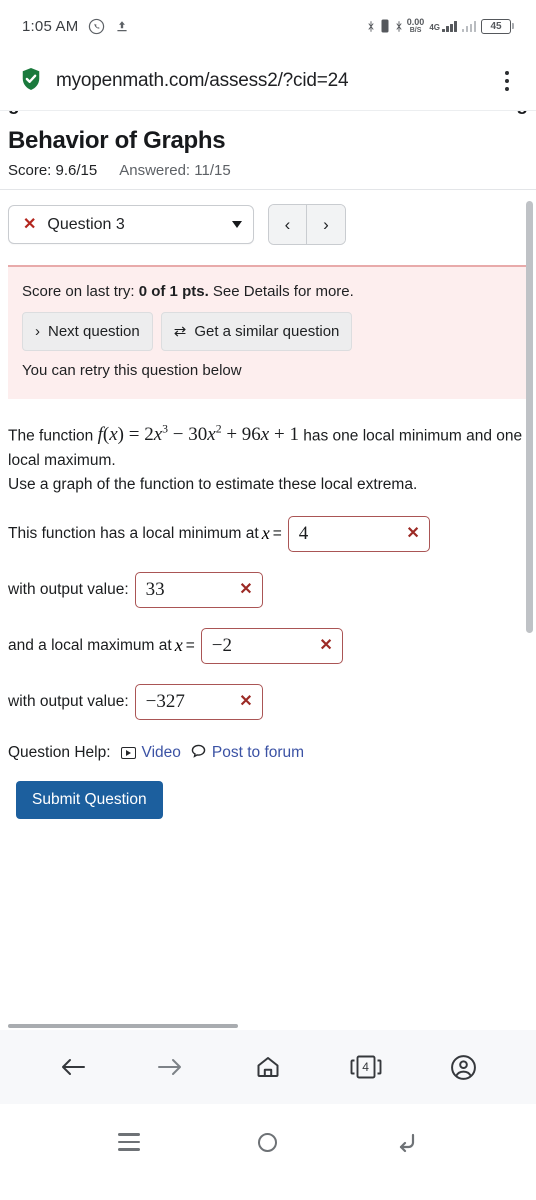 This screenshot has width=536, height=1200. I want to click on prev-question-button: ‹, so click(288, 224).